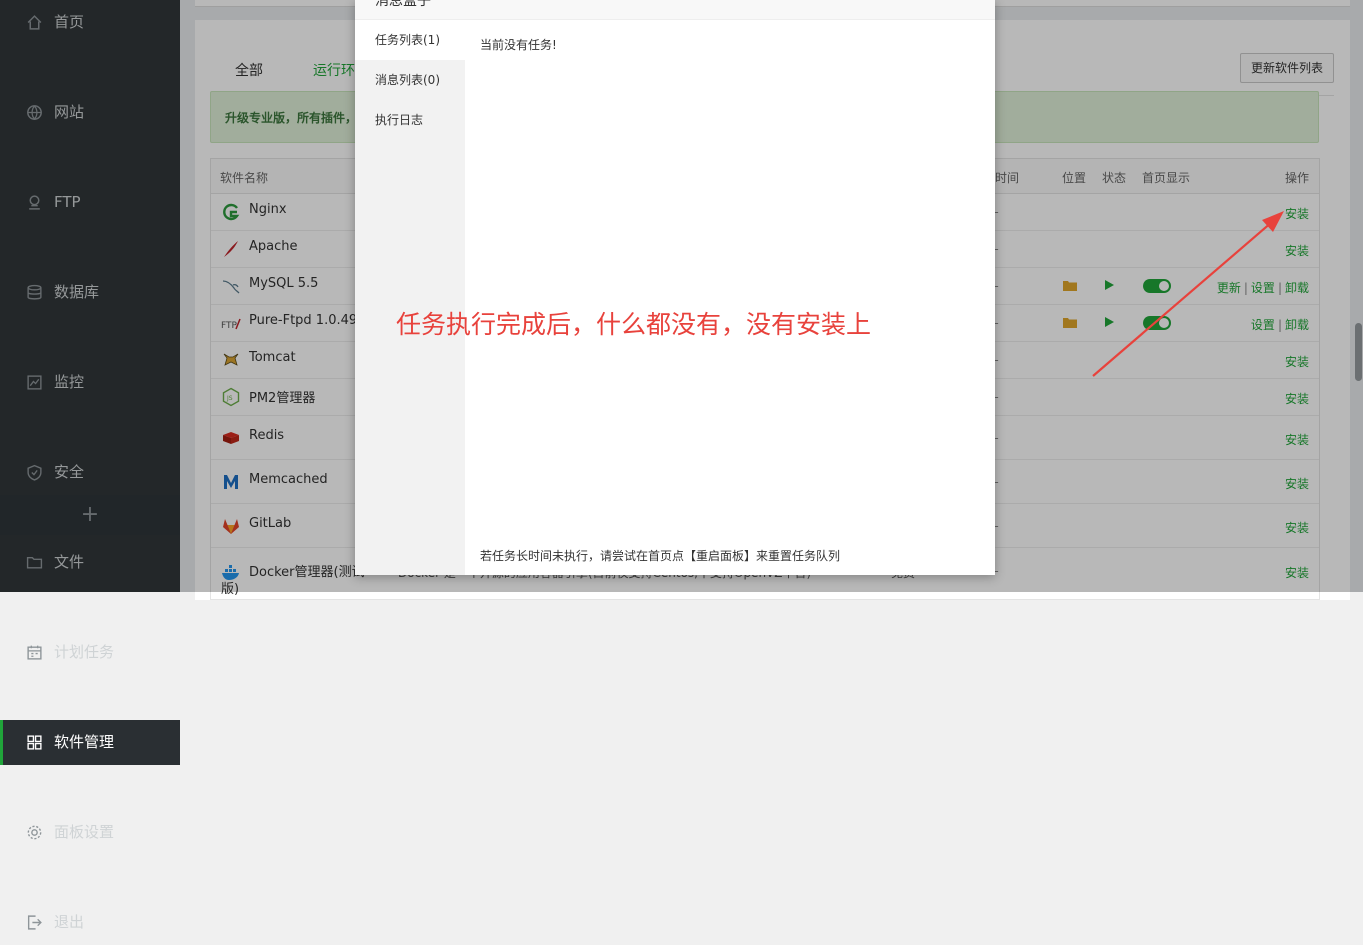 Image resolution: width=1363 pixels, height=945 pixels. What do you see at coordinates (69, 922) in the screenshot?
I see `sidebar-item-label: 退出` at bounding box center [69, 922].